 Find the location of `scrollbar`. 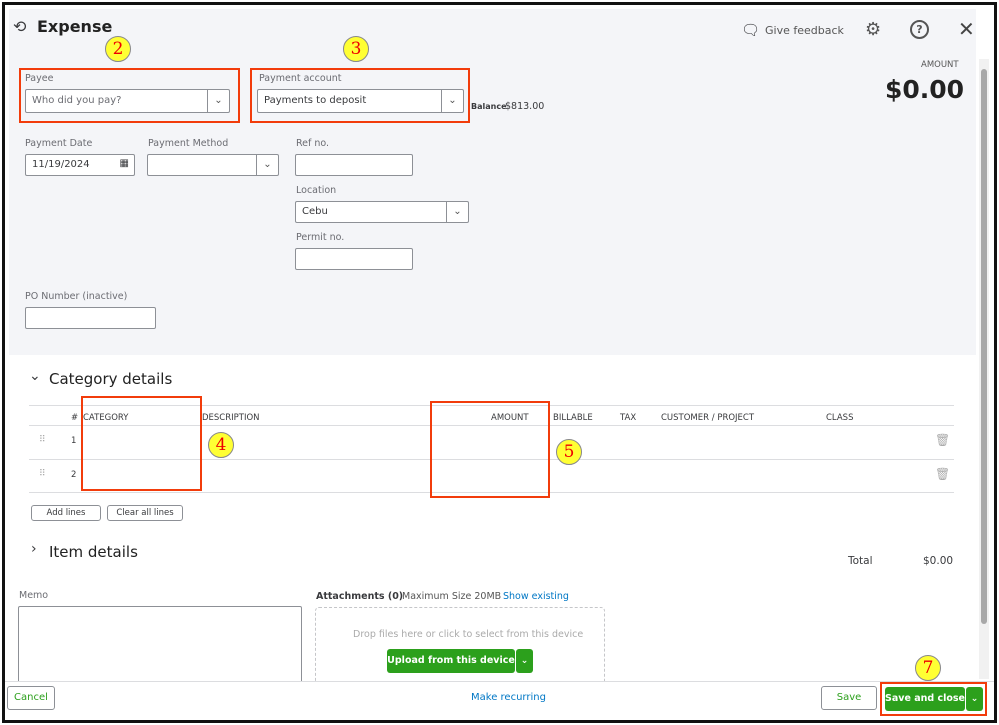

scrollbar is located at coordinates (984, 369).